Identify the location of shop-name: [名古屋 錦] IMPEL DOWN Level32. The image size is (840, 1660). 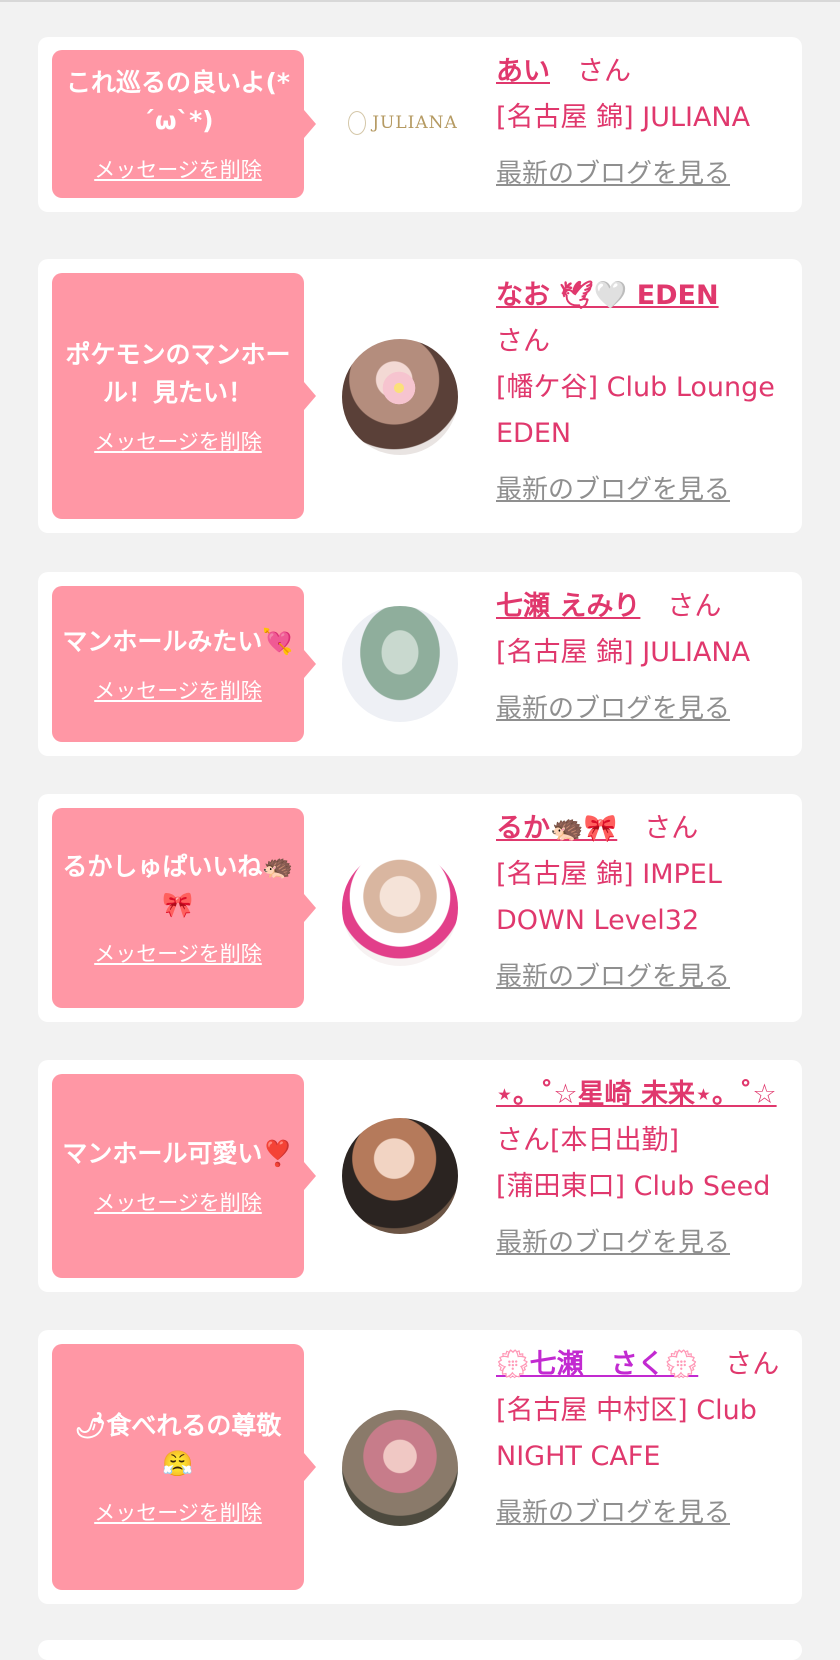
(609, 897).